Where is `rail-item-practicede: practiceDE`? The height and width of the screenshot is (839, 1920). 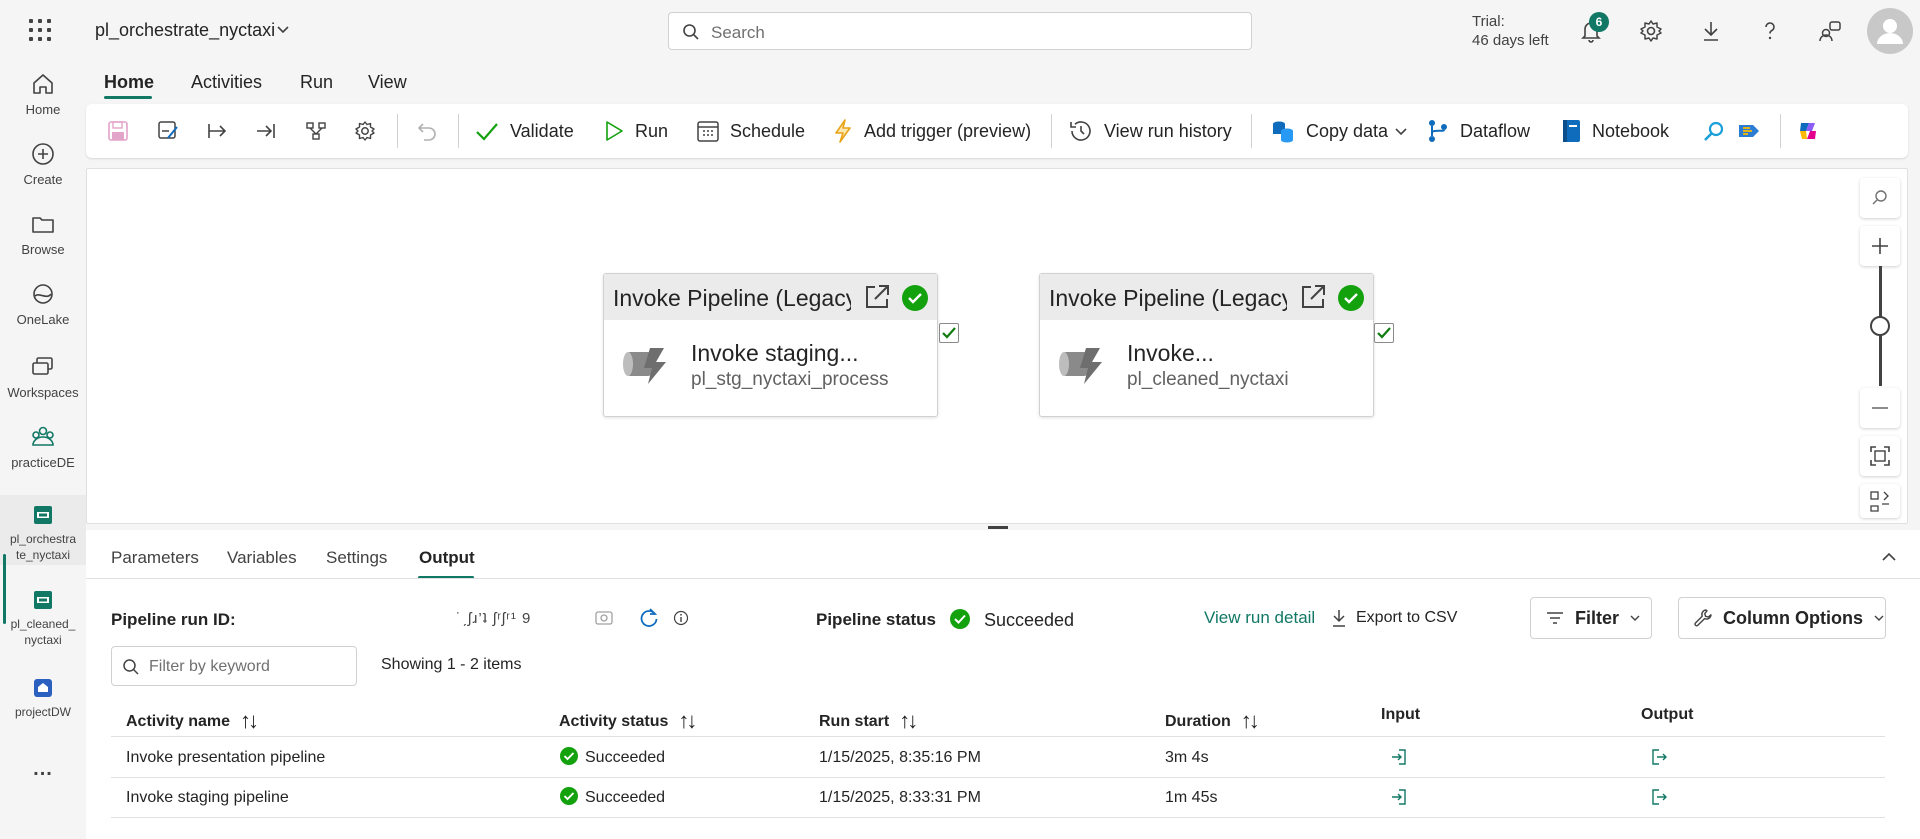 rail-item-practicede: practiceDE is located at coordinates (43, 447).